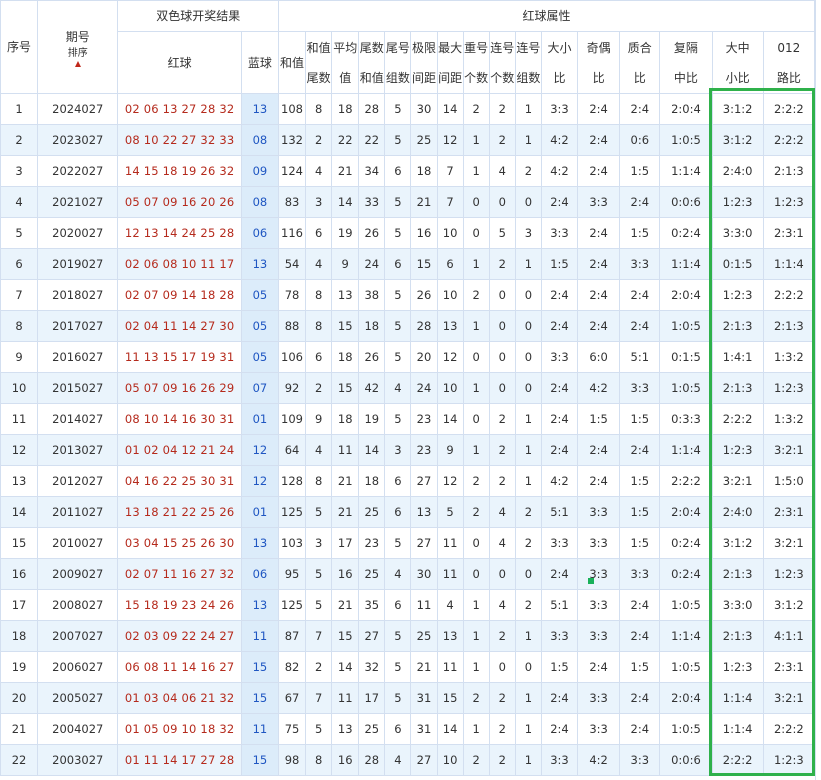 The height and width of the screenshot is (780, 821). I want to click on blue-ball-cell: 01, so click(259, 512).